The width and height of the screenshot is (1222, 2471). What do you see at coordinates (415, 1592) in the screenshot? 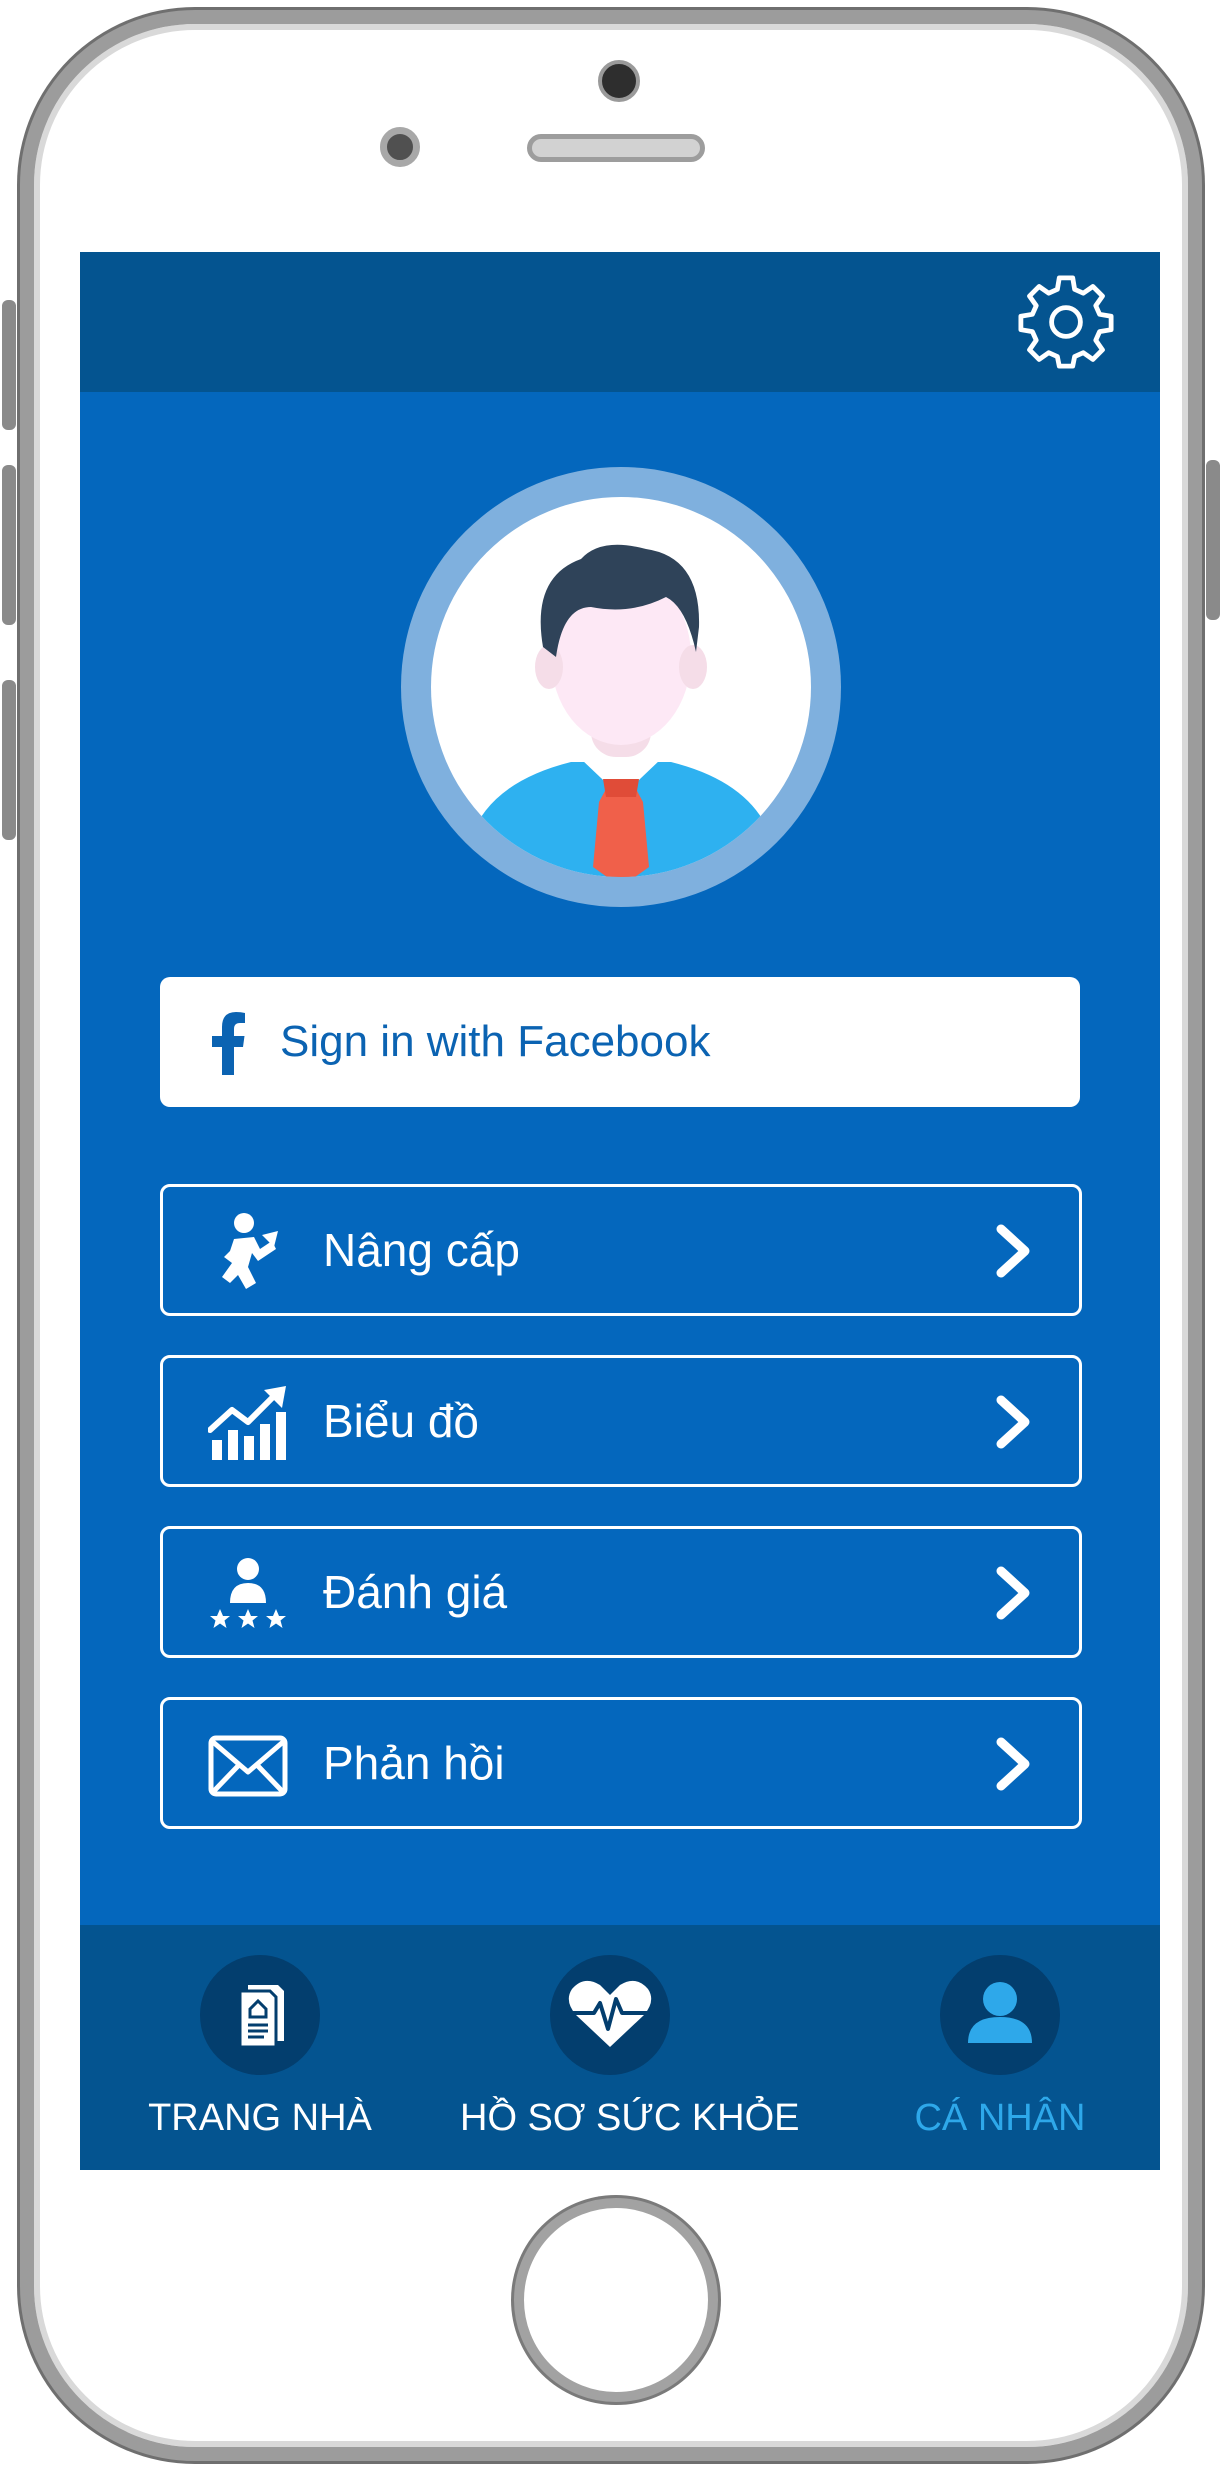
I see `menu-item-label: Đánh giá` at bounding box center [415, 1592].